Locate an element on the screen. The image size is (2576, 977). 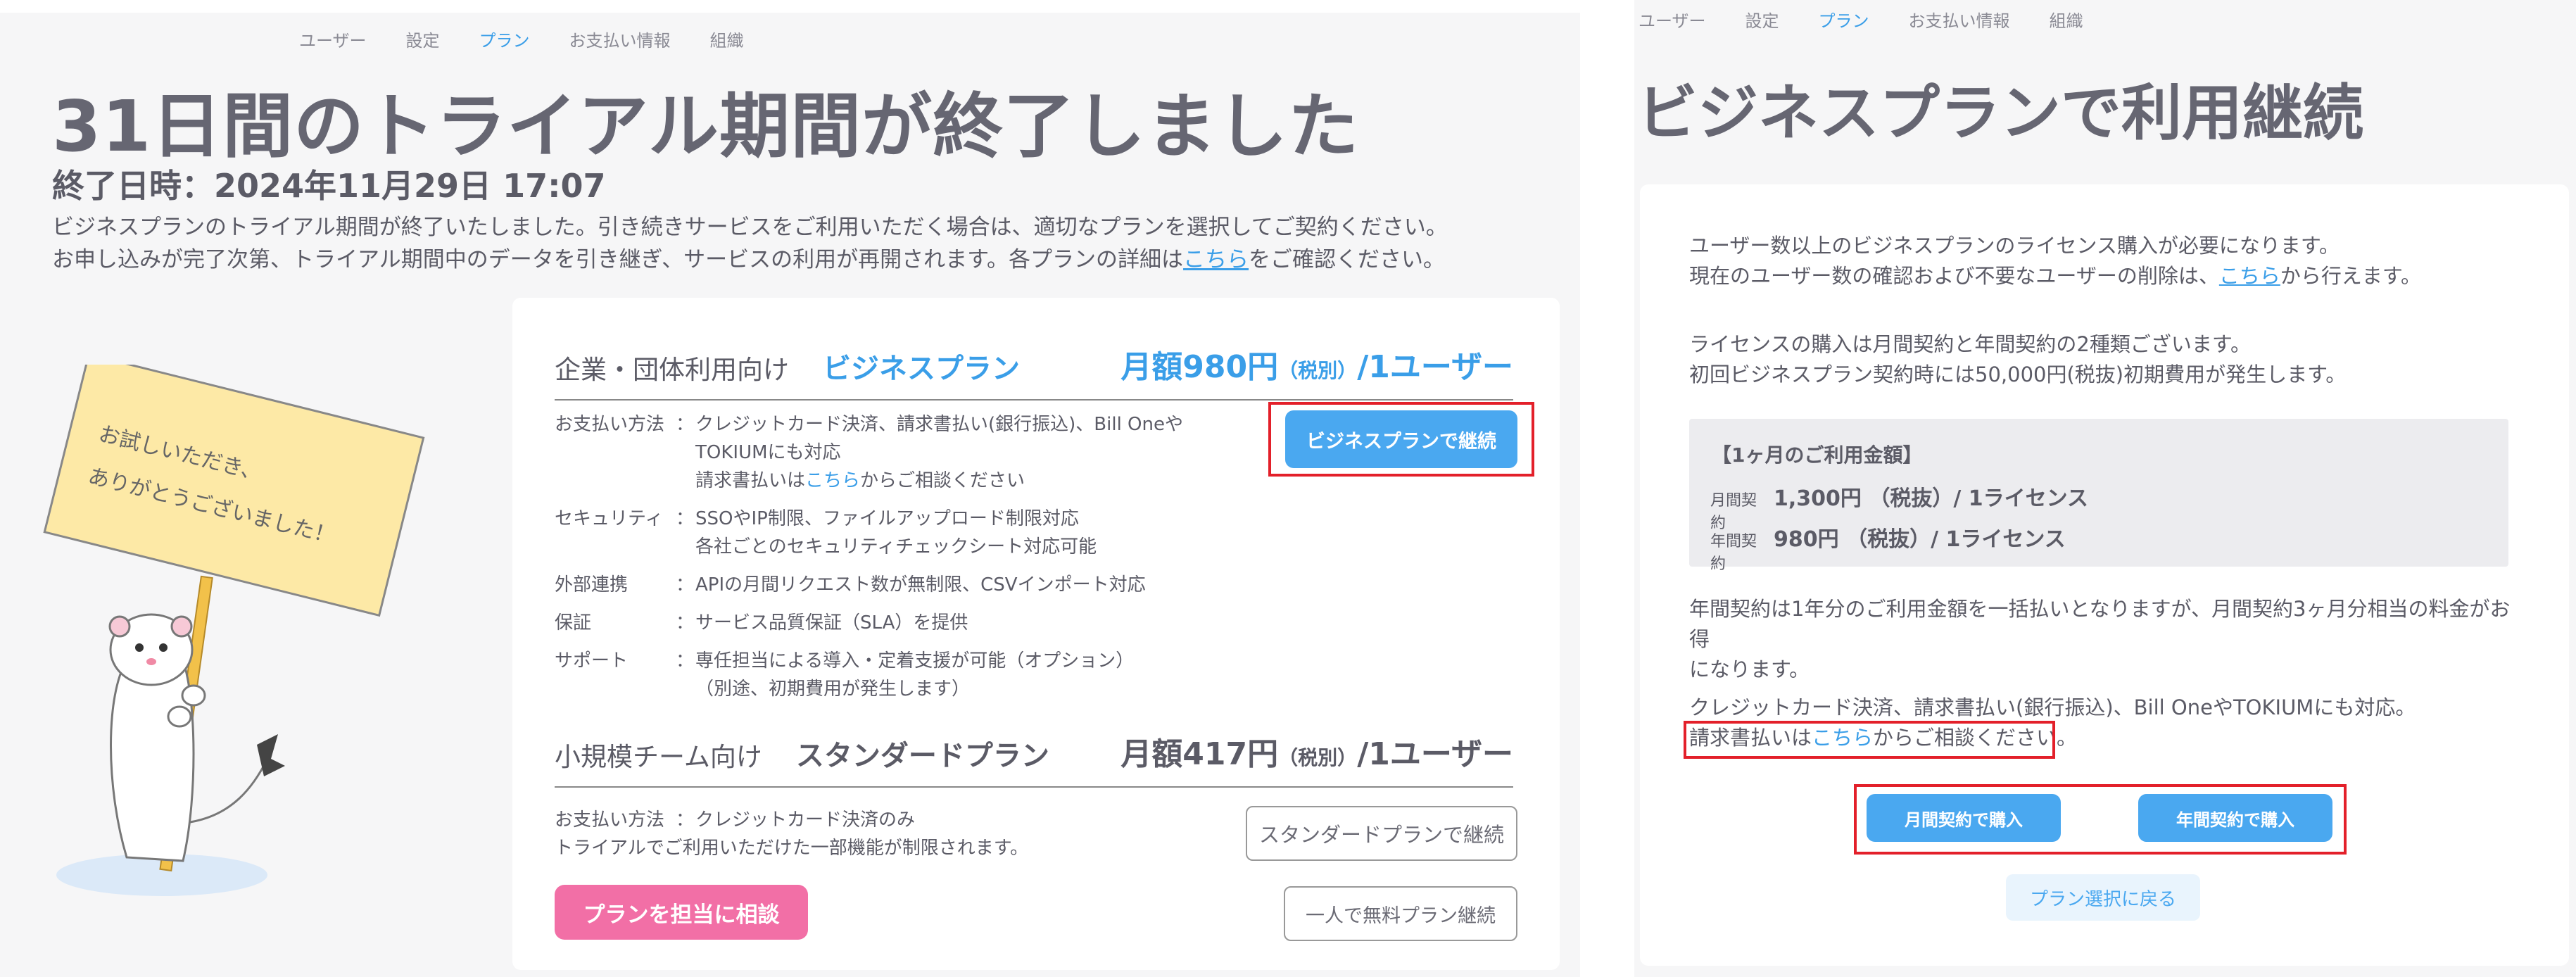
feature-guarantee: 保証 ： サービス品質保証（SLA）を提供 is located at coordinates (871, 623).